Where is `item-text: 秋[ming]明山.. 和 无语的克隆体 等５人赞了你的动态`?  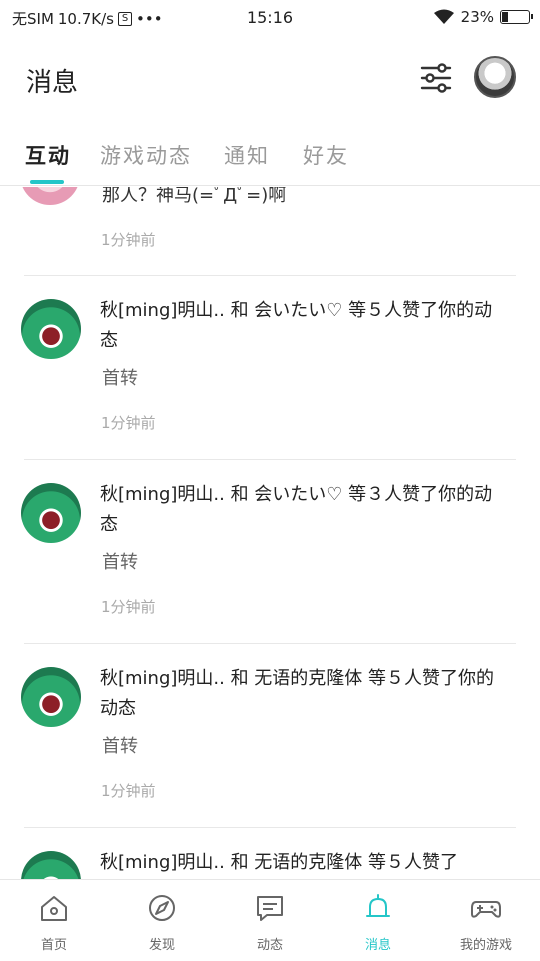
item-text: 秋[ming]明山.. 和 无语的克隆体 等５人赞了你的动态 is located at coordinates (297, 693).